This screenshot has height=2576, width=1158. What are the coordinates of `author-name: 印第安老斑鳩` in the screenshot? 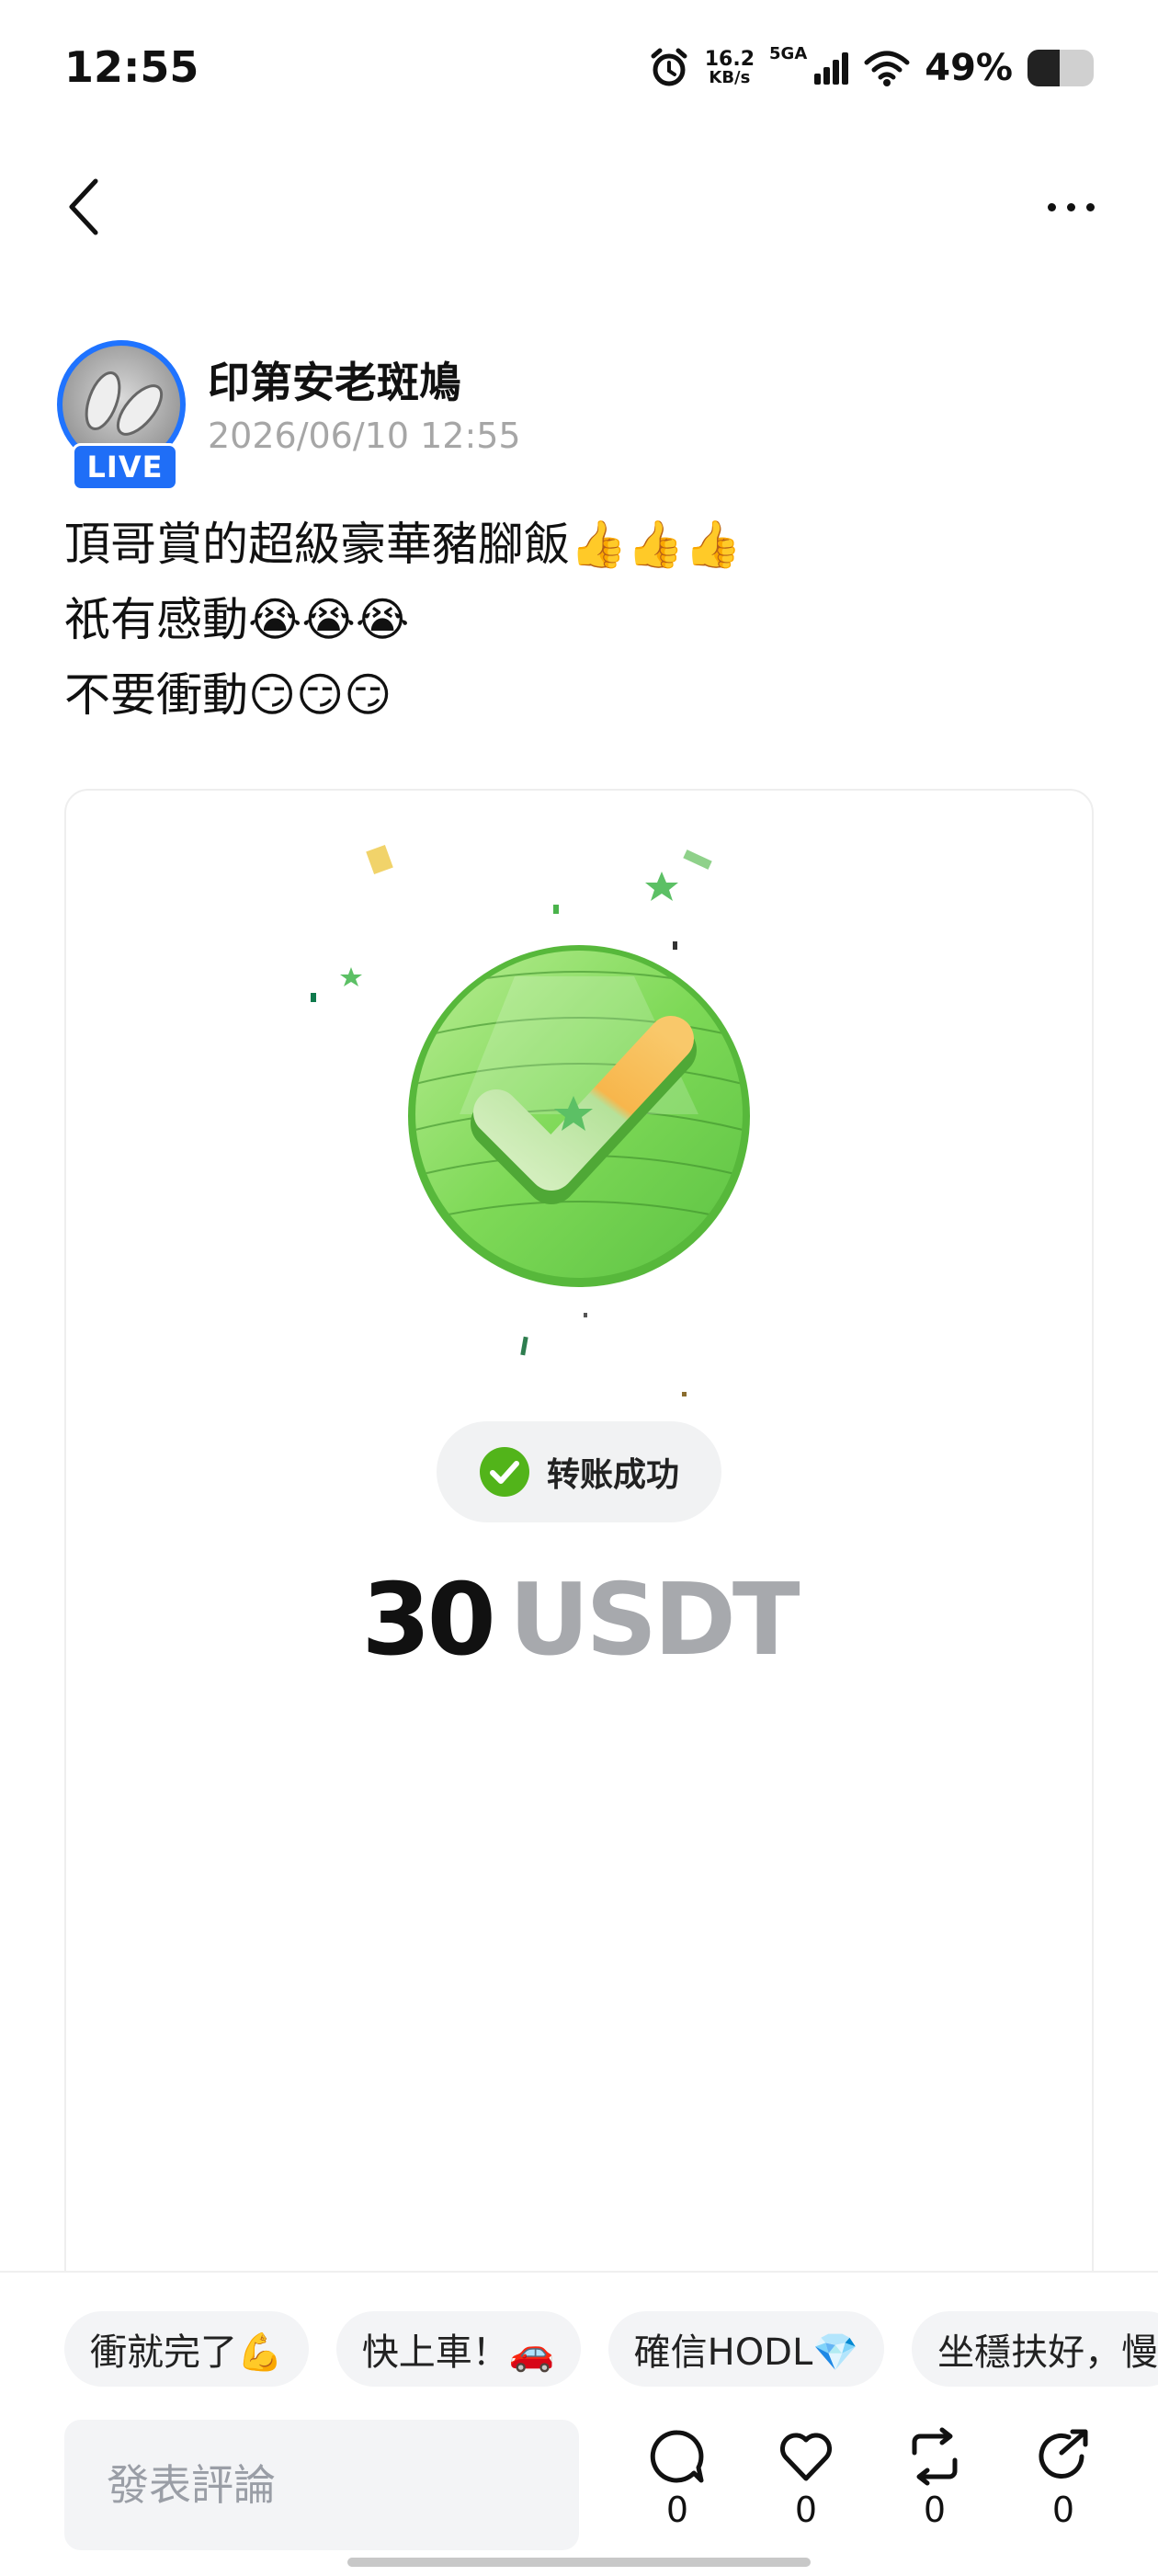 It's located at (334, 379).